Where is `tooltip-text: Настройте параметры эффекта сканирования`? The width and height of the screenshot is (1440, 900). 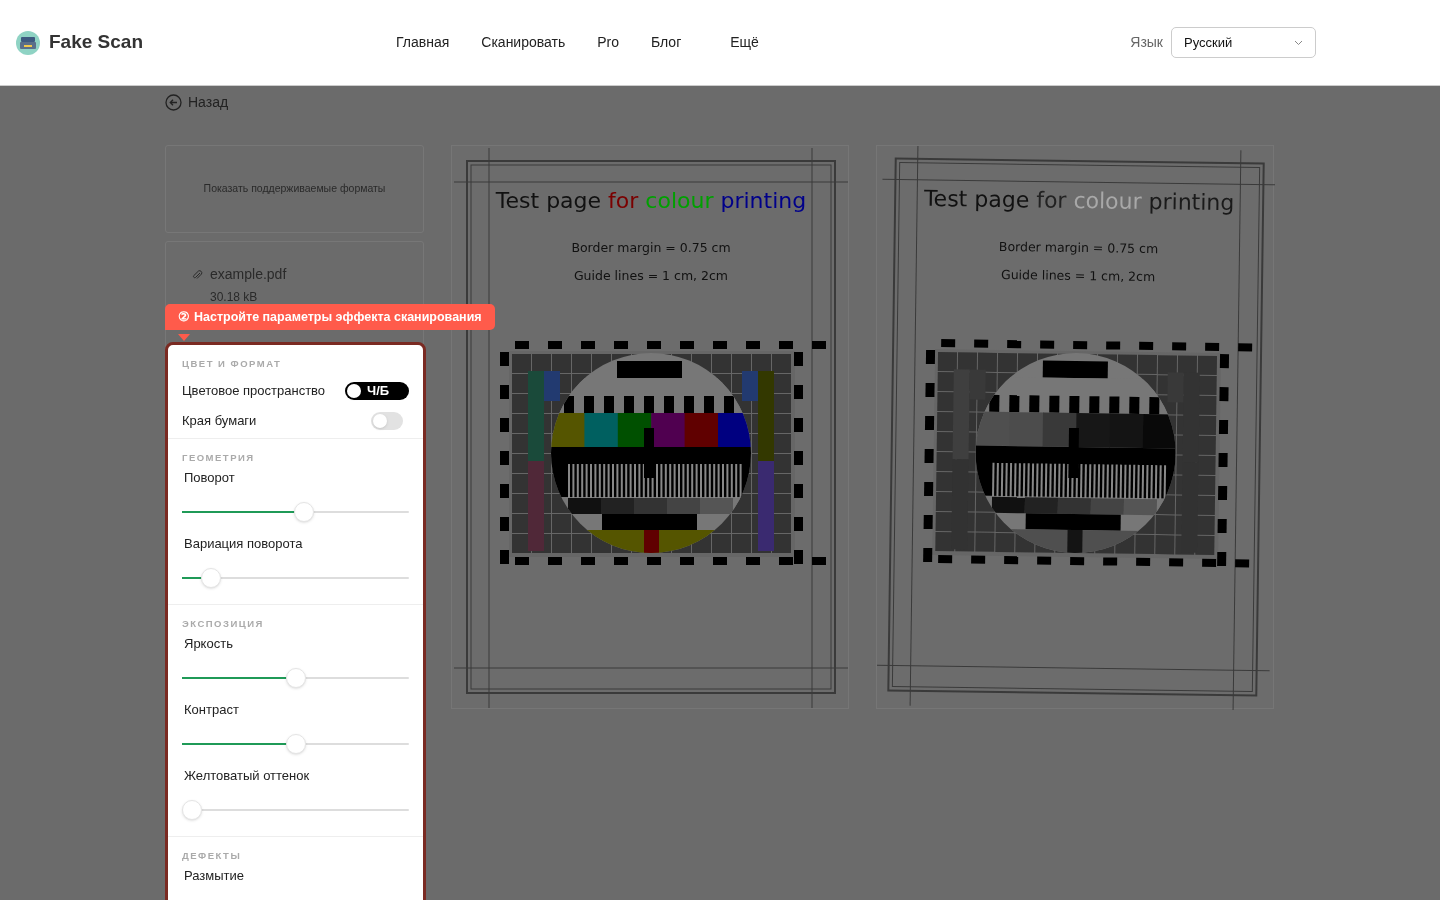 tooltip-text: Настройте параметры эффекта сканирования is located at coordinates (338, 317).